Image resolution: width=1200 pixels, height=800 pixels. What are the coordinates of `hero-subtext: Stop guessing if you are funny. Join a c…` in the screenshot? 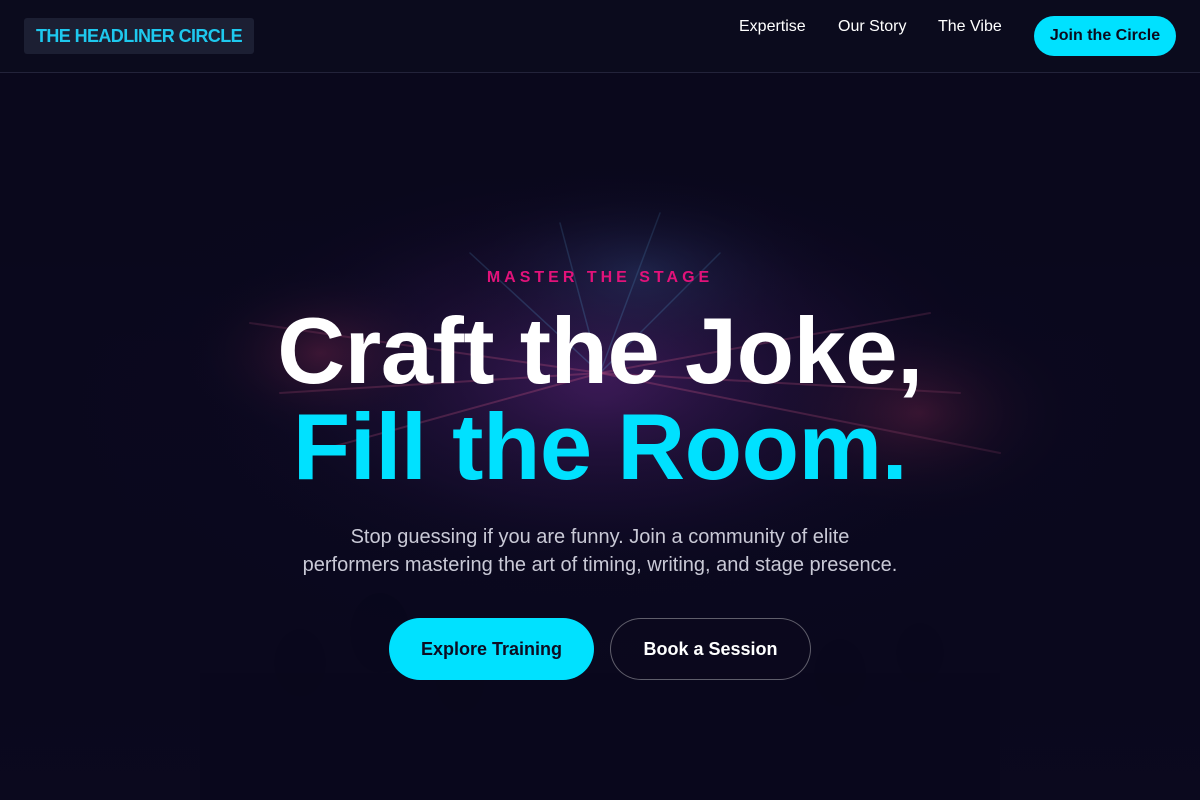 It's located at (600, 551).